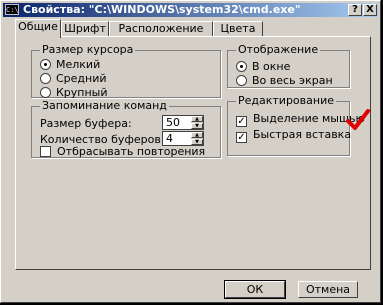 The width and height of the screenshot is (383, 305). I want to click on help-button: ?, so click(355, 10).